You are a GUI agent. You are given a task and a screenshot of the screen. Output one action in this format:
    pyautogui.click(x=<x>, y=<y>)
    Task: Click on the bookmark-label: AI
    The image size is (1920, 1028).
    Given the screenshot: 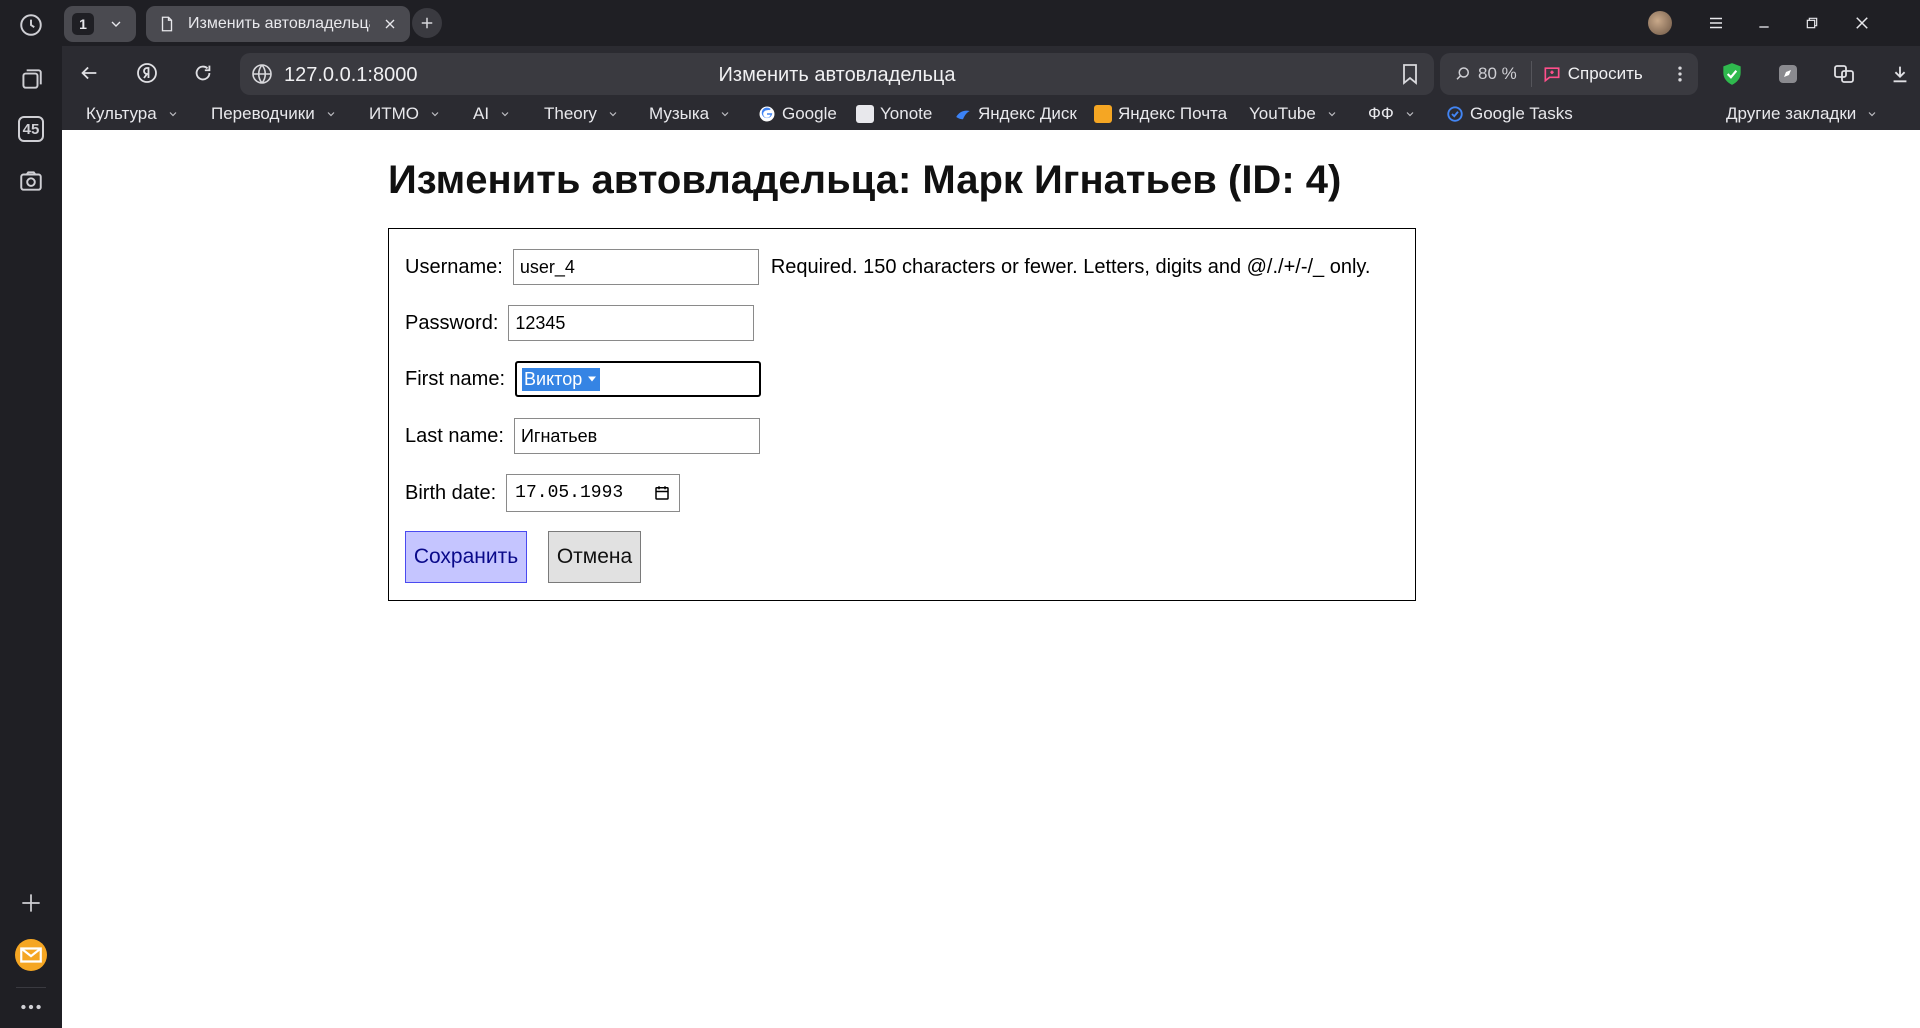 What is the action you would take?
    pyautogui.click(x=481, y=113)
    